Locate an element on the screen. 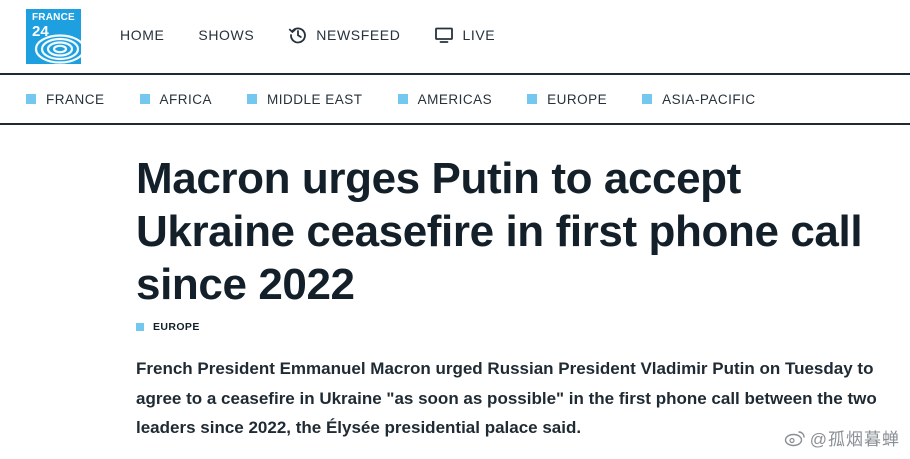 This screenshot has width=910, height=459. section-asia-pacific: ASIA-PACIFIC is located at coordinates (699, 99).